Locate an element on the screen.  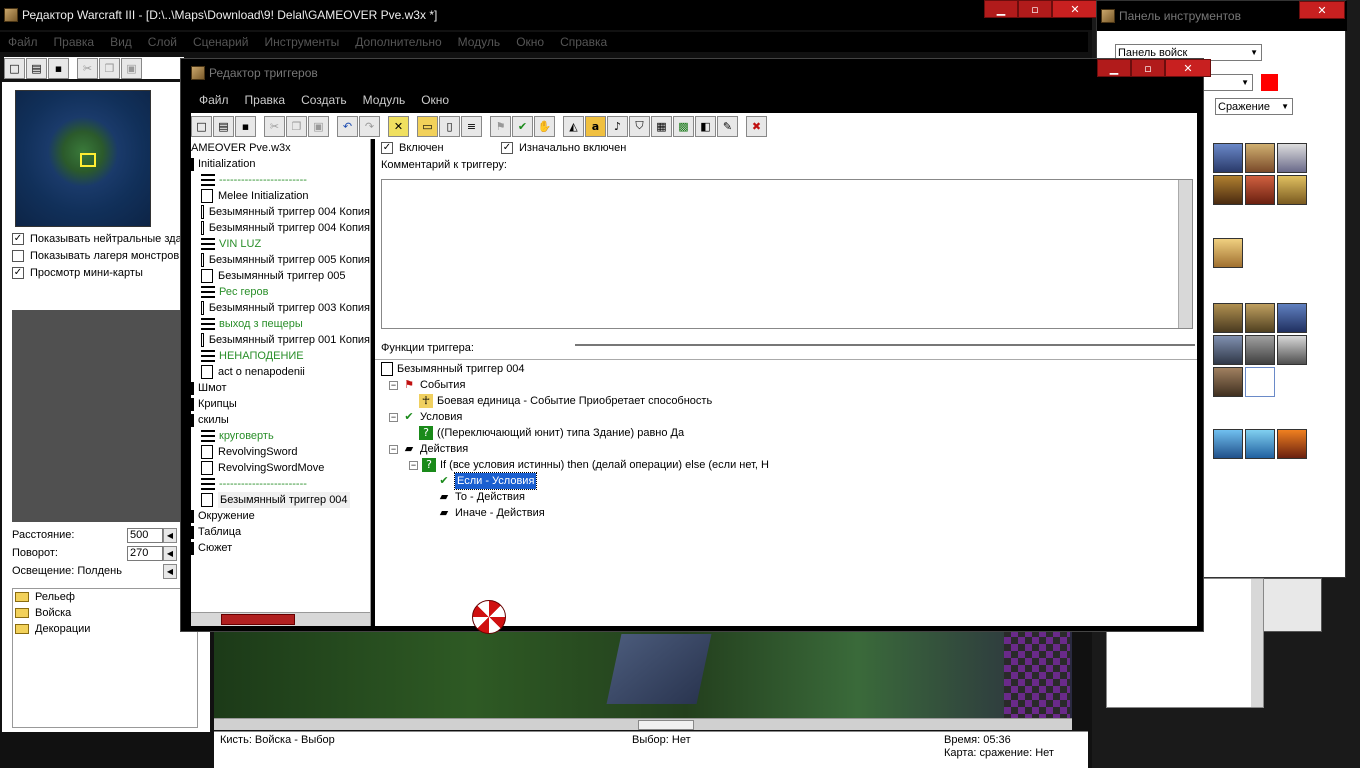
trigger-tree-item: Безымянный триггер 003 Копия is located at coordinates (280, 308).